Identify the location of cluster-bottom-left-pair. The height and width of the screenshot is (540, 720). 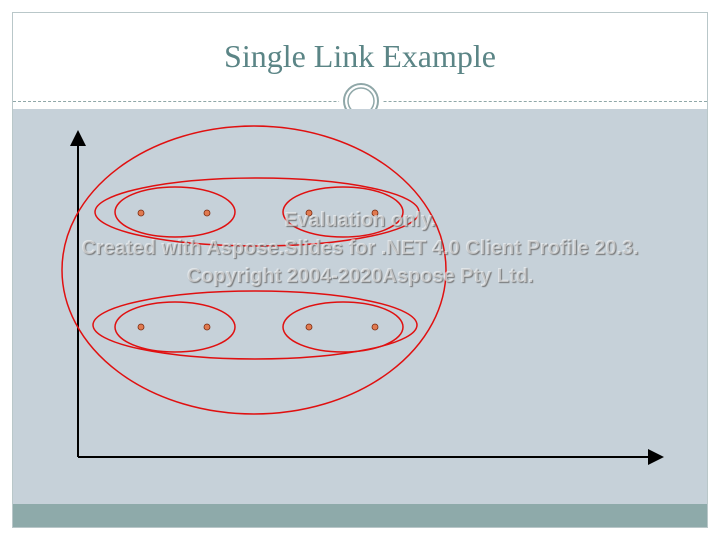
(175, 327).